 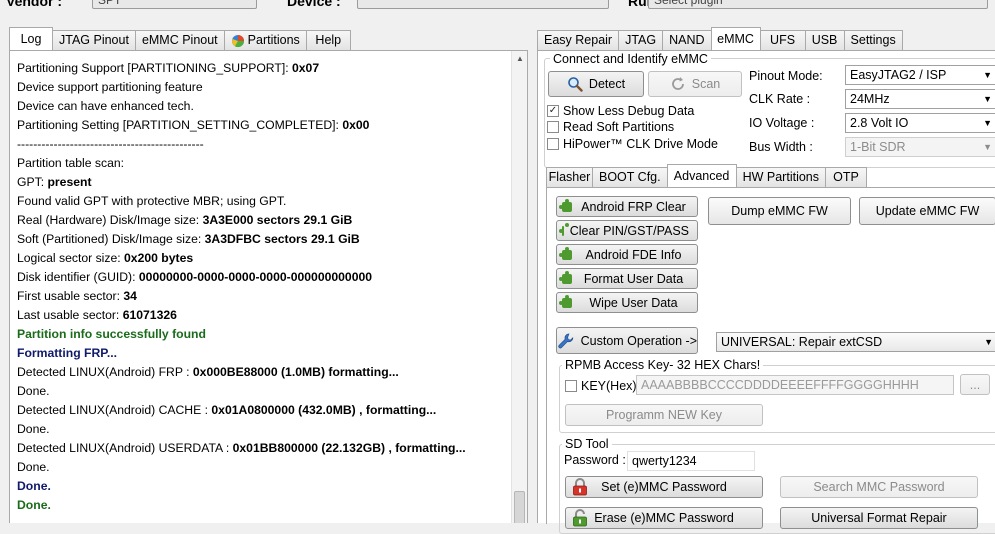 I want to click on tab-jtag-pinout-label: JTAG Pinout, so click(x=94, y=40).